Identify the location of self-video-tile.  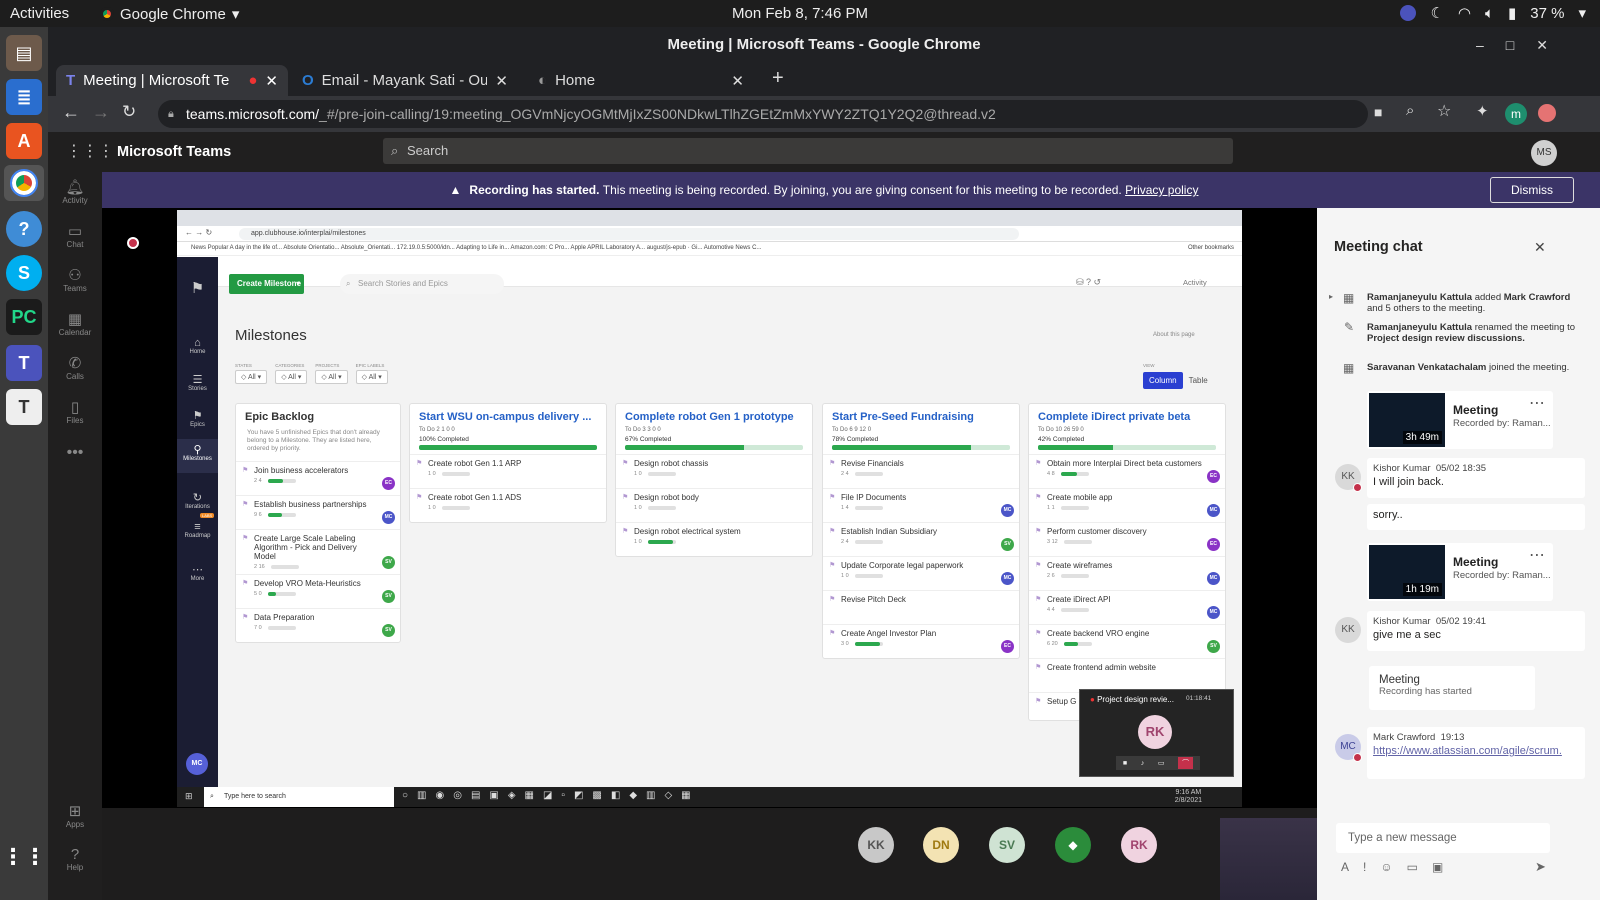
(1268, 859).